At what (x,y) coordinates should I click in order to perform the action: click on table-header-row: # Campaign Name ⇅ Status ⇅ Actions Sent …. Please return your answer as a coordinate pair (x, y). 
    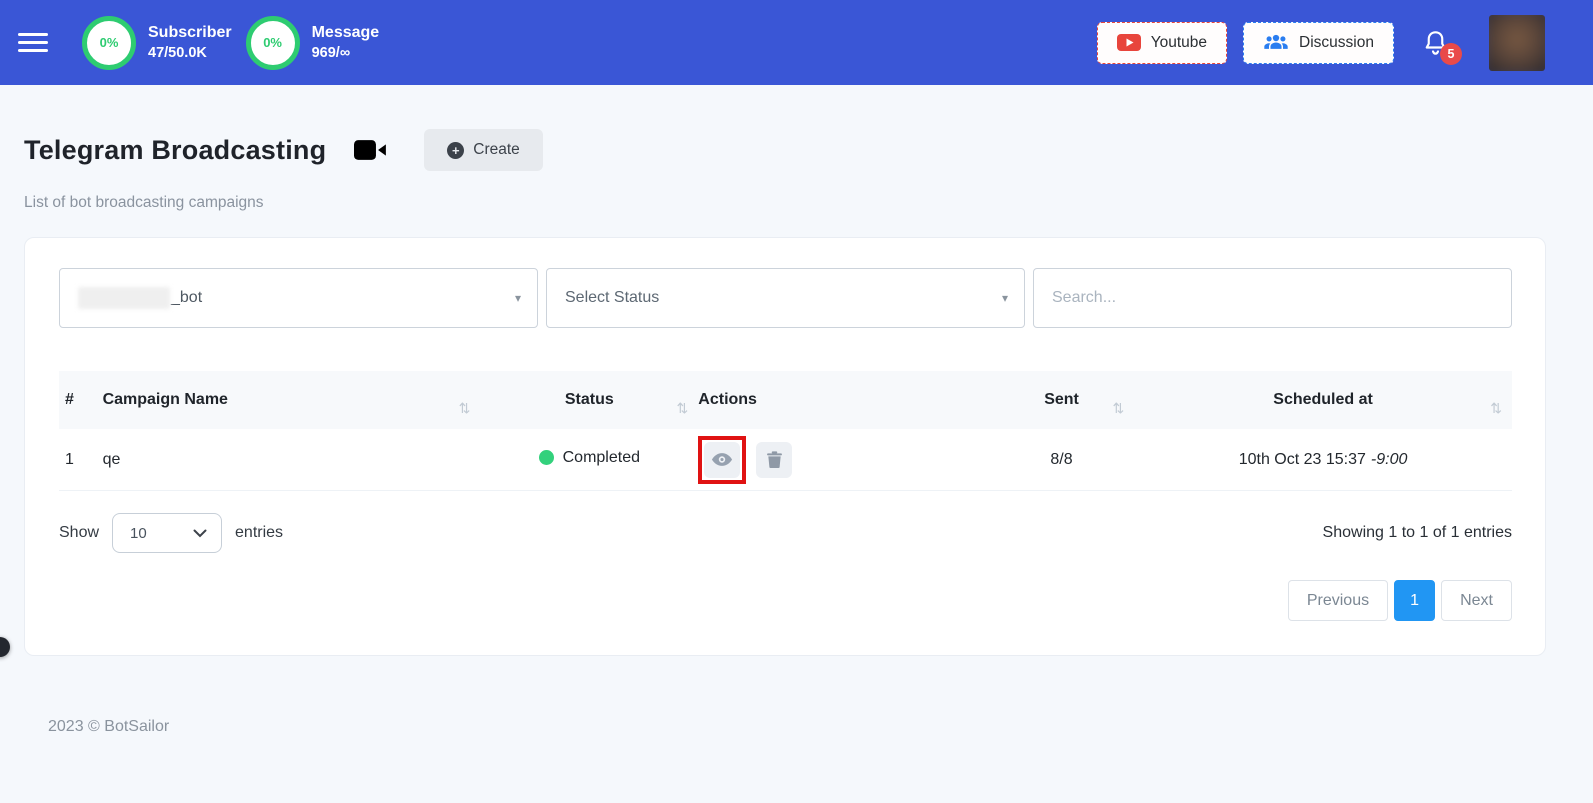
    Looking at the image, I should click on (785, 400).